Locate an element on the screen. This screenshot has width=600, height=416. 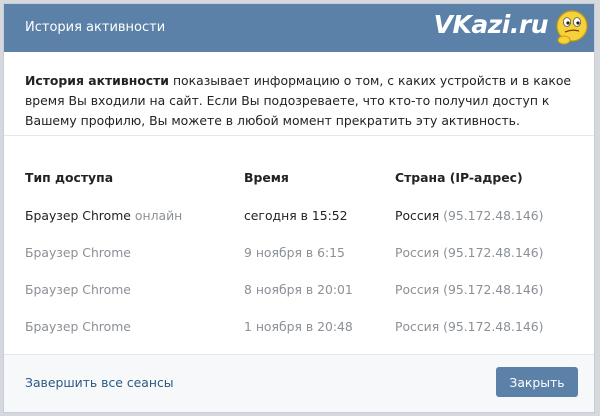
column-header-access: Тип доступа is located at coordinates (69, 177).